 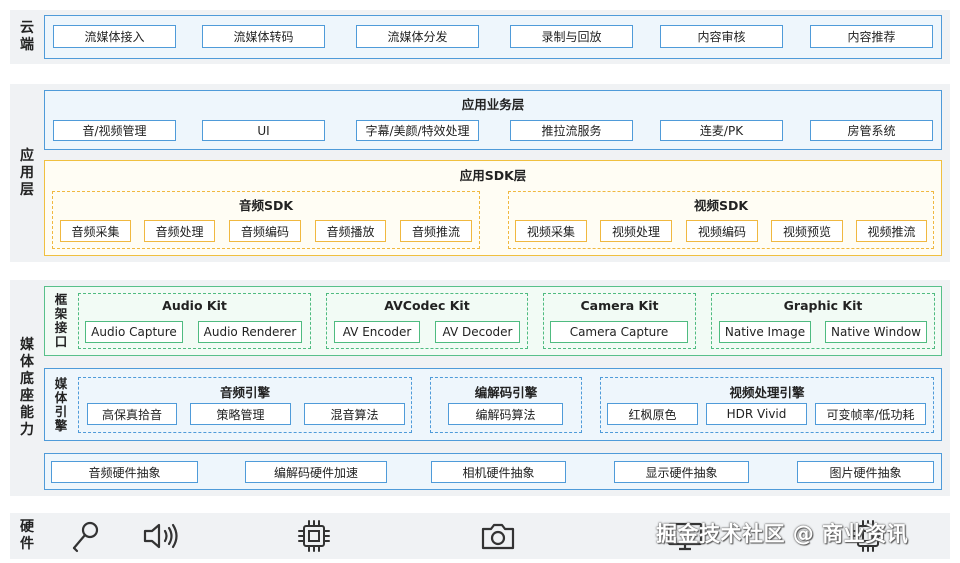 What do you see at coordinates (61, 320) in the screenshot?
I see `framework-label: 框 架 接 口` at bounding box center [61, 320].